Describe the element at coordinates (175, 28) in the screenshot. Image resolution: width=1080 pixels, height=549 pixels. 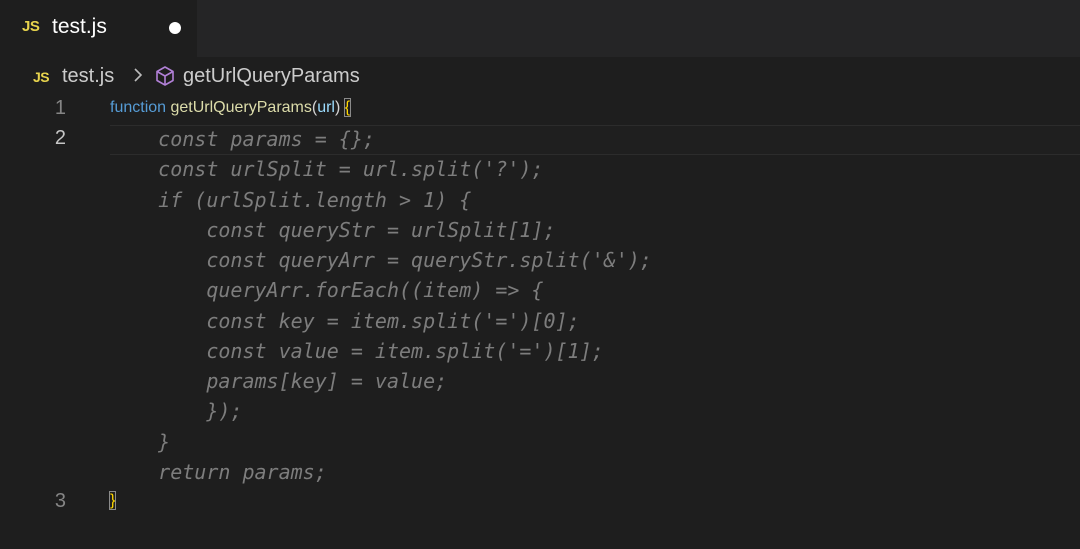
I see `unsaved-changes-dot-icon` at that location.